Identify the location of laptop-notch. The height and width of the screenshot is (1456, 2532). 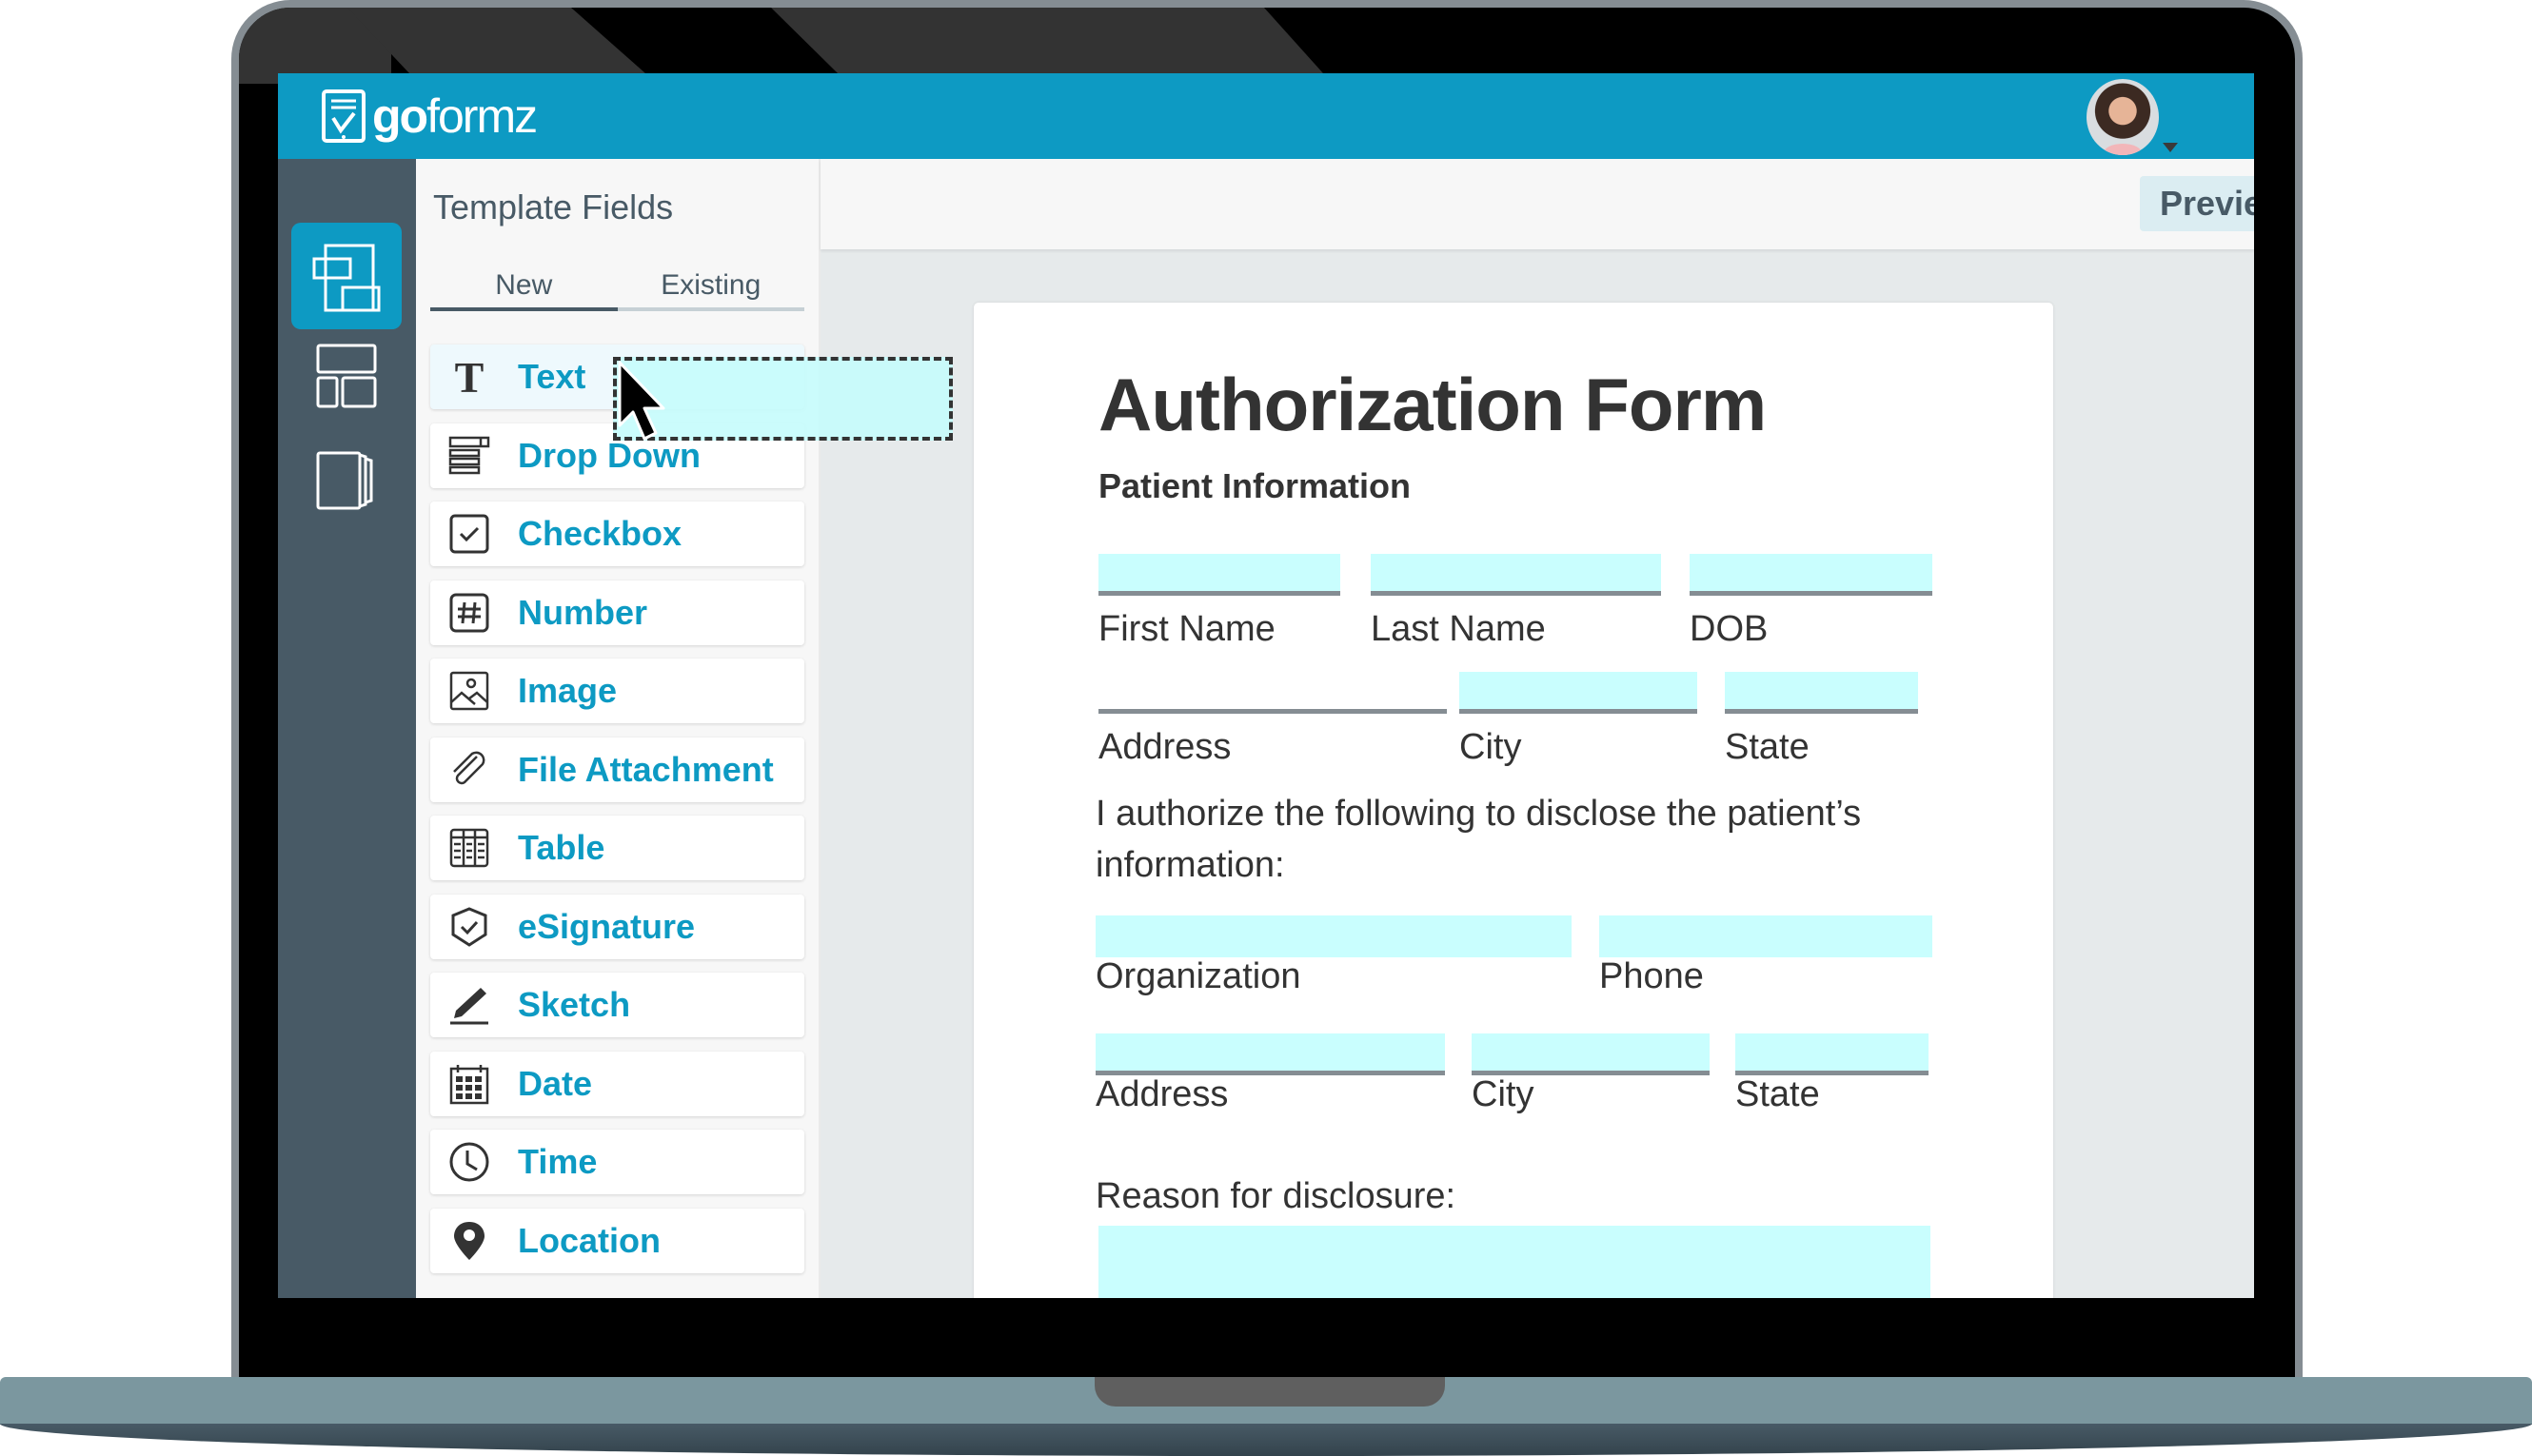
(1270, 1392).